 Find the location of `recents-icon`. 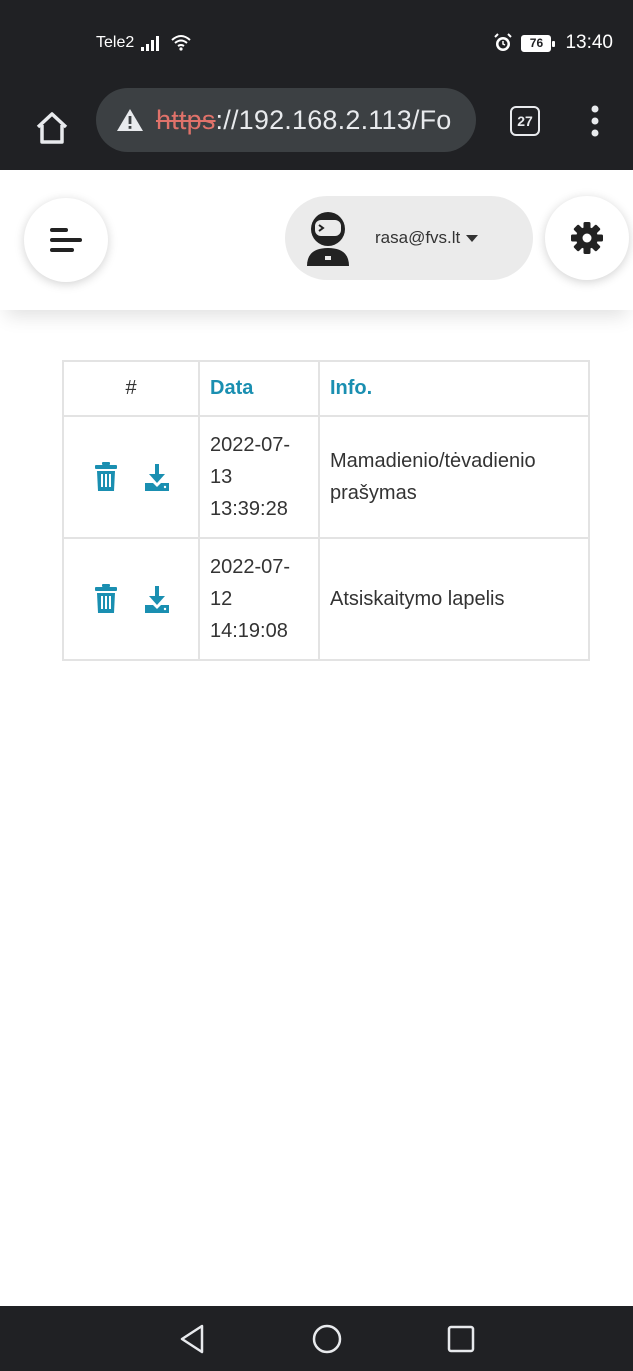

recents-icon is located at coordinates (461, 1339).